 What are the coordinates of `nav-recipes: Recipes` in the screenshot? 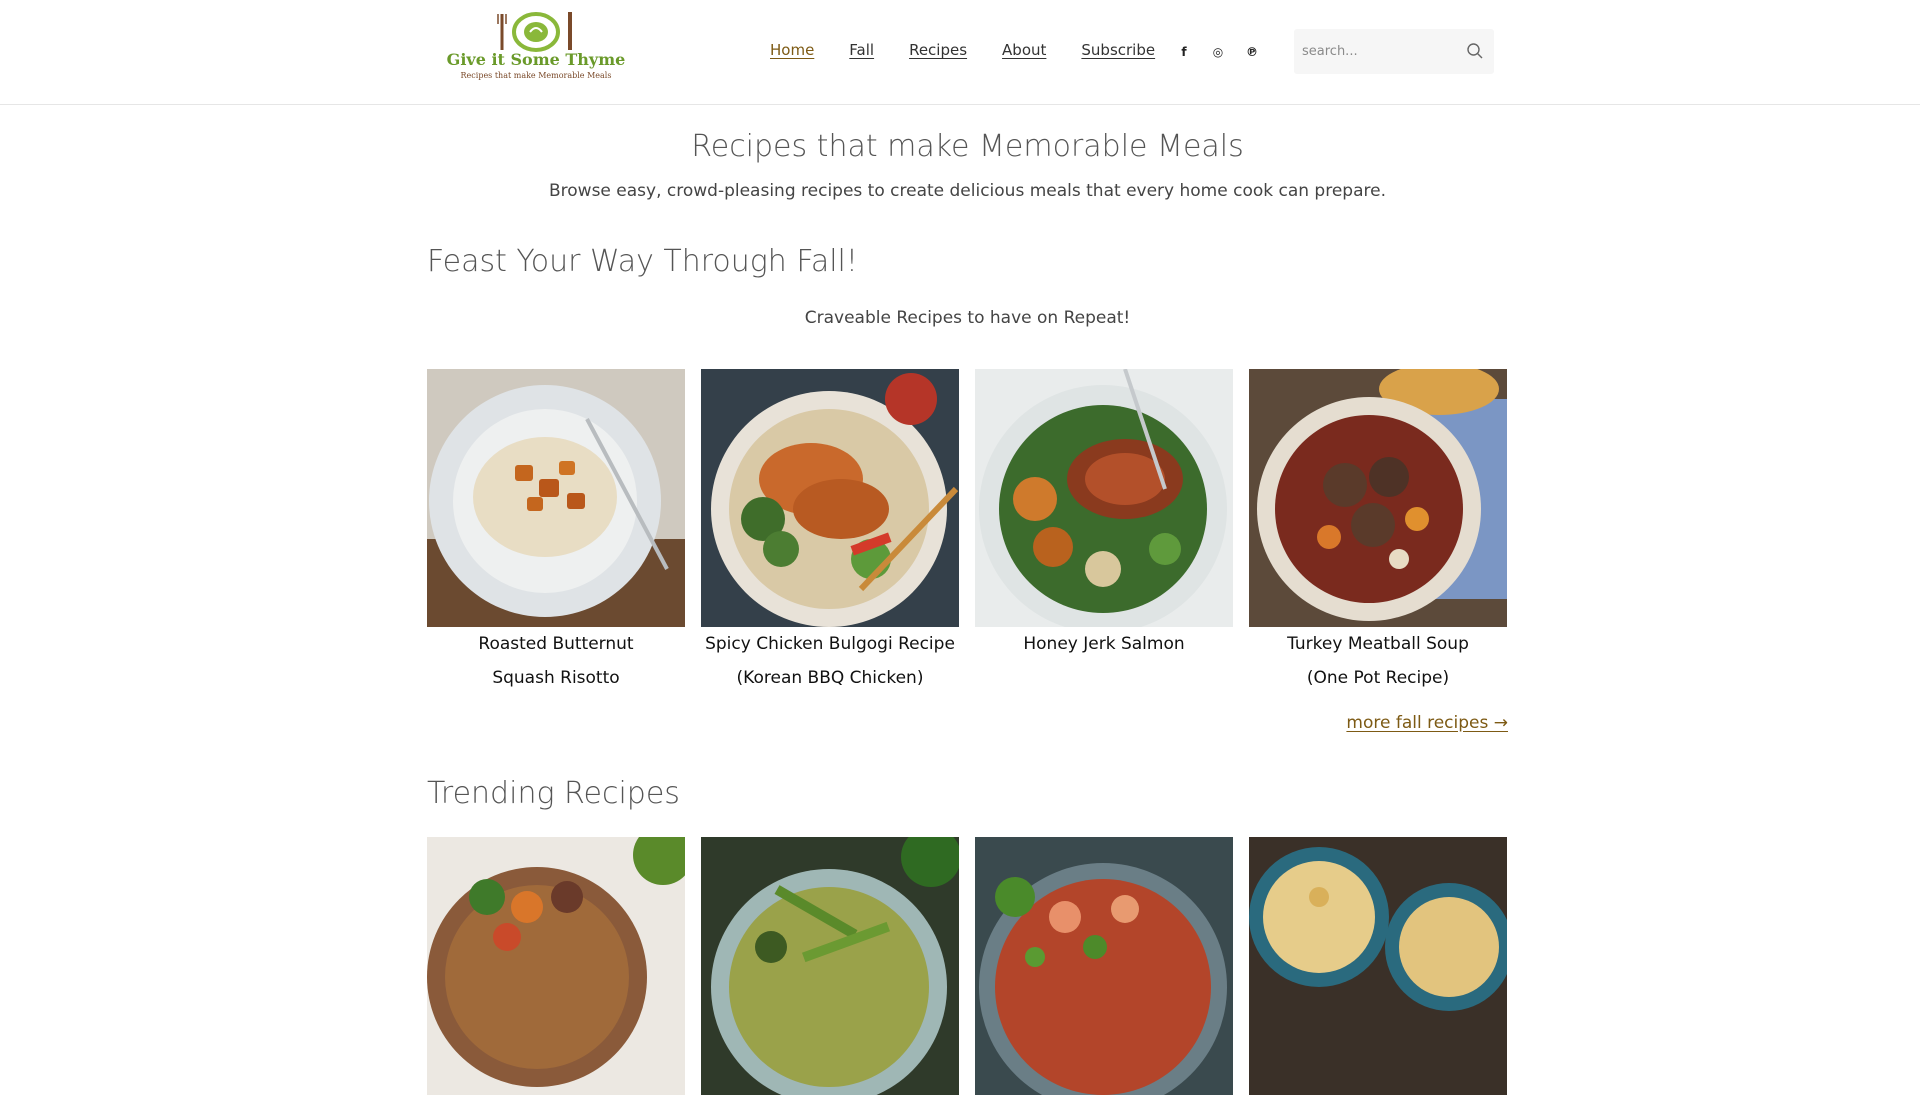 It's located at (938, 50).